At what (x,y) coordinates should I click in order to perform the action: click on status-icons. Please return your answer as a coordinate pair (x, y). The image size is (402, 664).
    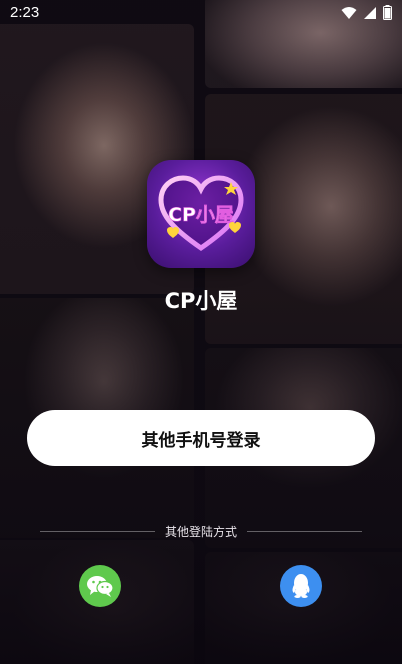
    Looking at the image, I should click on (366, 12).